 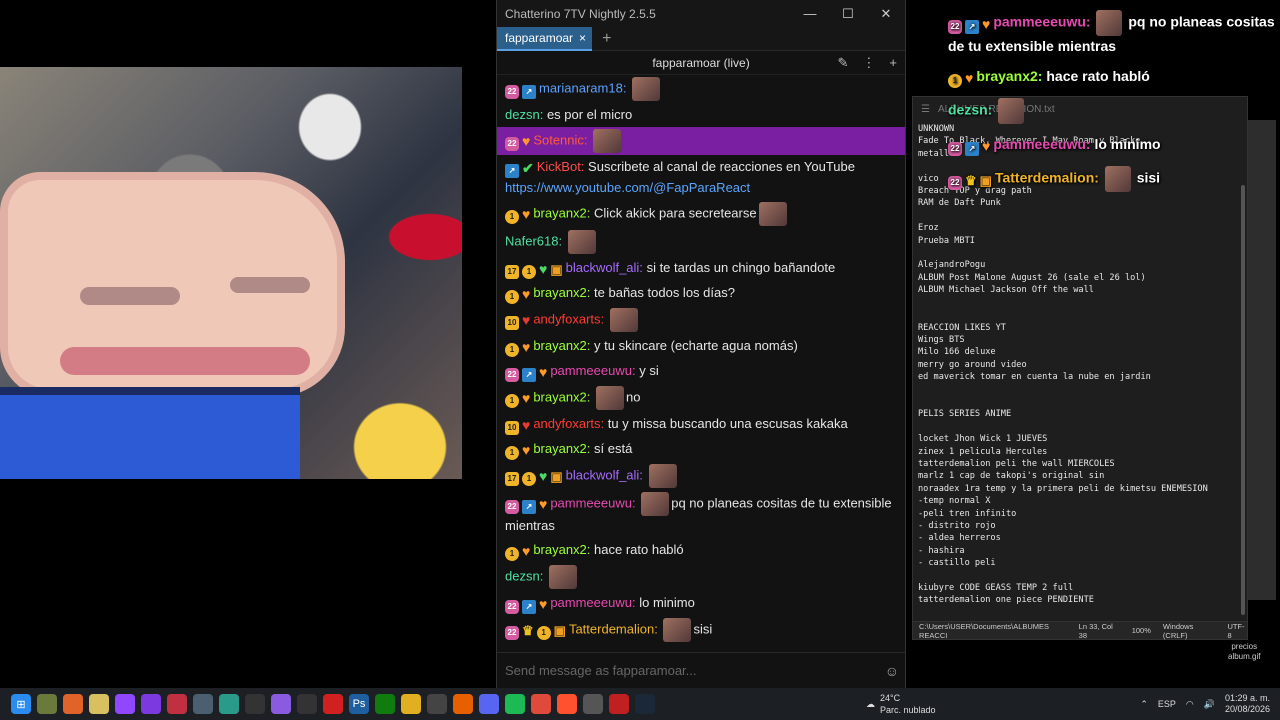 I want to click on add-split-icon: +, so click(x=893, y=63).